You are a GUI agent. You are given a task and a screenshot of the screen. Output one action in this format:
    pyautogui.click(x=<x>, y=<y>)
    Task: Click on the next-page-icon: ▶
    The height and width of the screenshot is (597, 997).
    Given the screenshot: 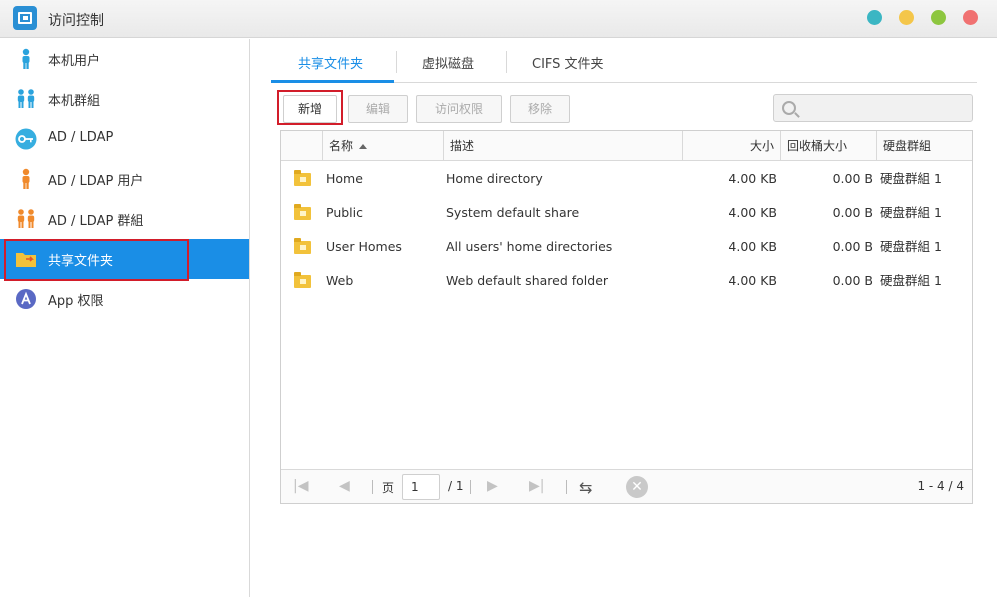 What is the action you would take?
    pyautogui.click(x=492, y=486)
    